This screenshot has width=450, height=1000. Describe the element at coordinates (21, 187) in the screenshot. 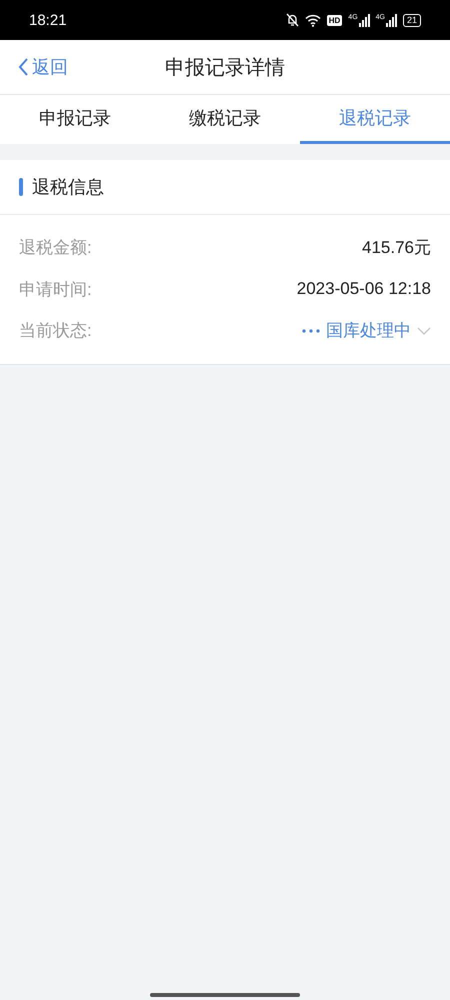

I see `accent-bar` at that location.